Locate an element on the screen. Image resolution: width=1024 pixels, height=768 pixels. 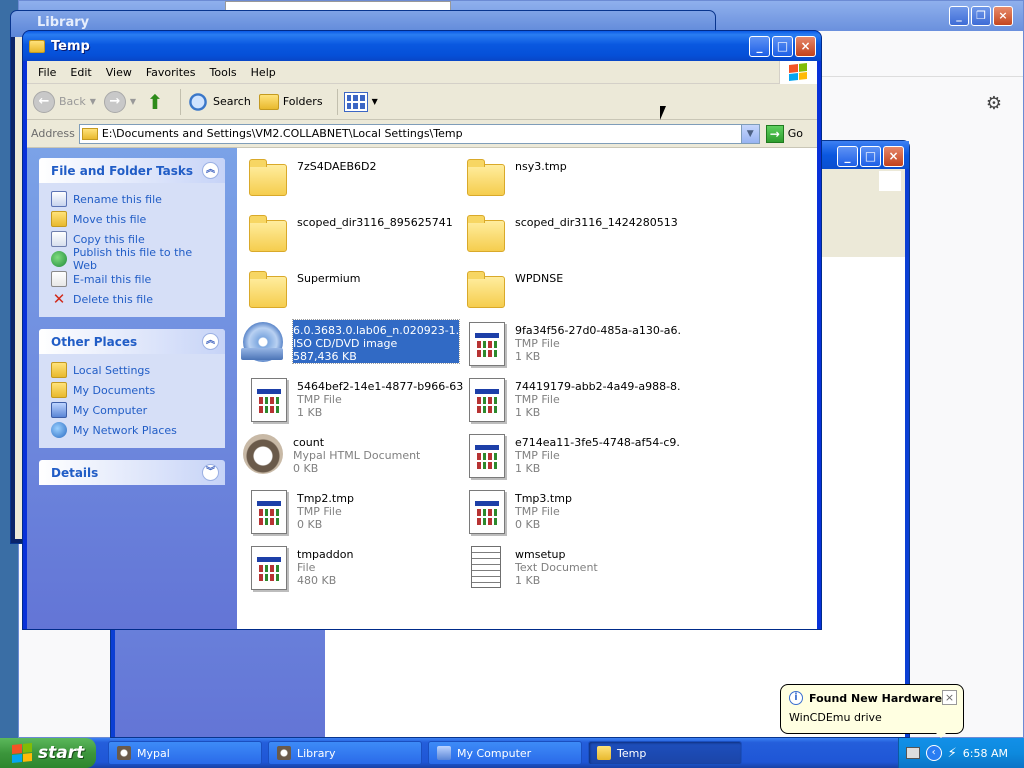
go-button: → Go is located at coordinates (784, 133).